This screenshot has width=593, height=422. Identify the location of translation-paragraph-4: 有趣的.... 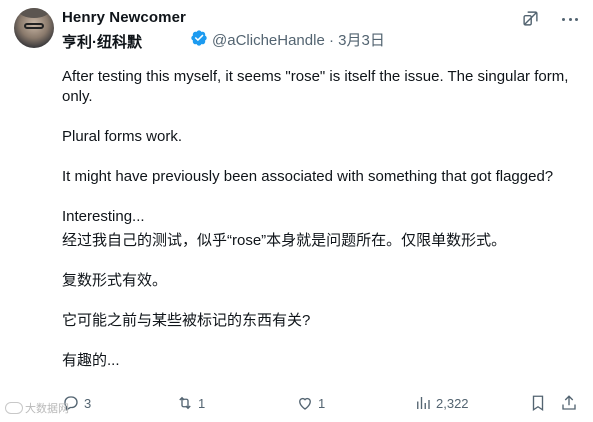
(91, 360).